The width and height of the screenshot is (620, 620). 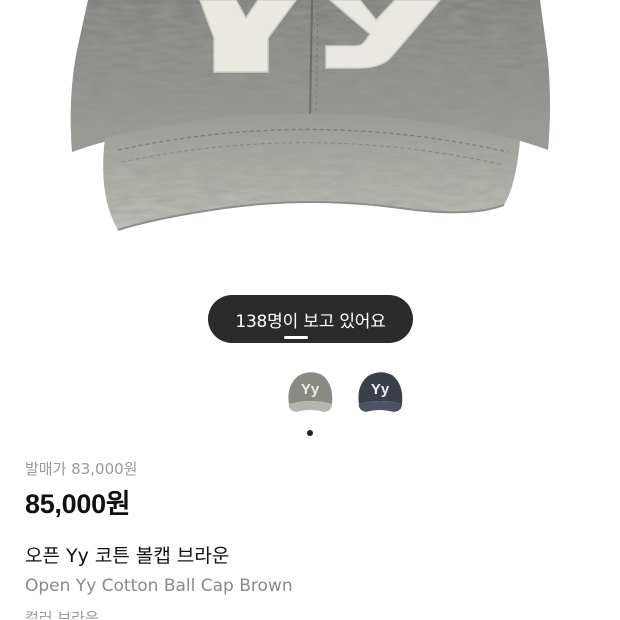 What do you see at coordinates (62, 614) in the screenshot?
I see `product-option-line: 컬러 브라운` at bounding box center [62, 614].